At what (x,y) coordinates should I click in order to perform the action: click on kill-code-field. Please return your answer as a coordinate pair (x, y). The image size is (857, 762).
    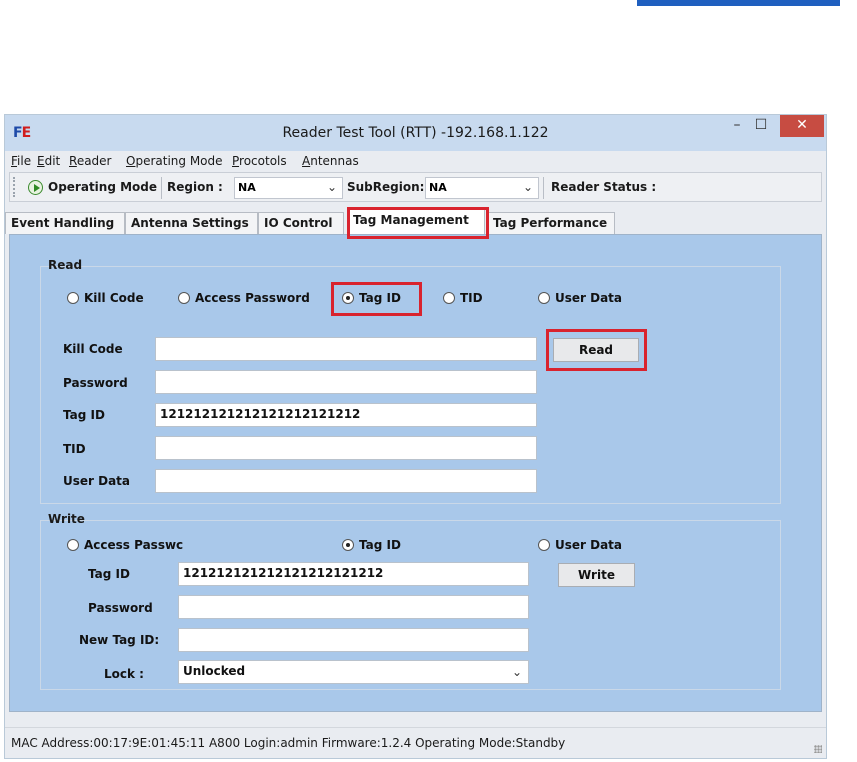
    Looking at the image, I should click on (346, 349).